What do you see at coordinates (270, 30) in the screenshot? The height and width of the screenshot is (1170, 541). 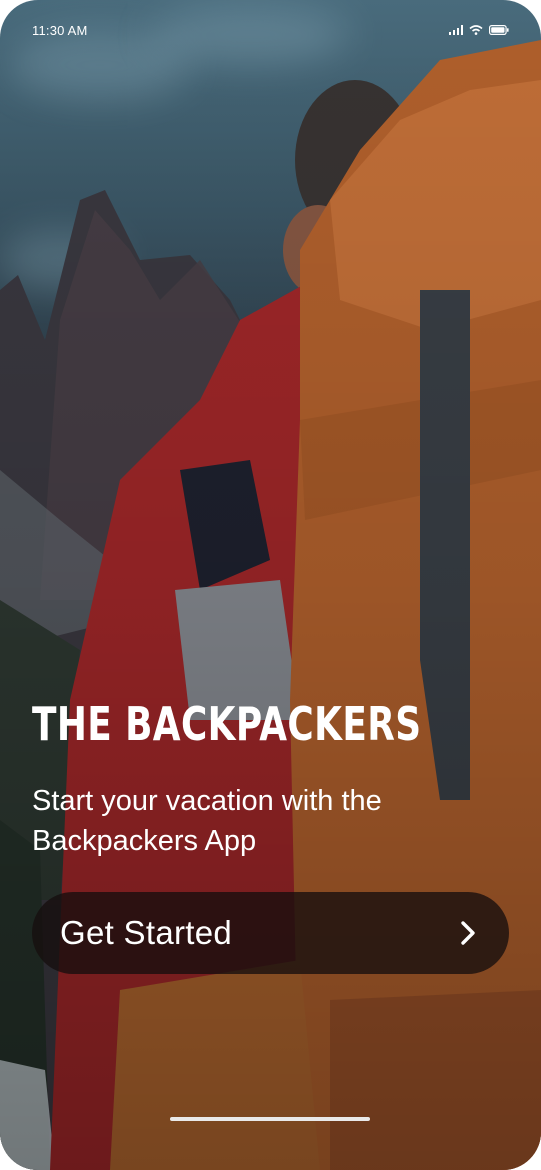 I see `status-bar: 11:30 AM` at bounding box center [270, 30].